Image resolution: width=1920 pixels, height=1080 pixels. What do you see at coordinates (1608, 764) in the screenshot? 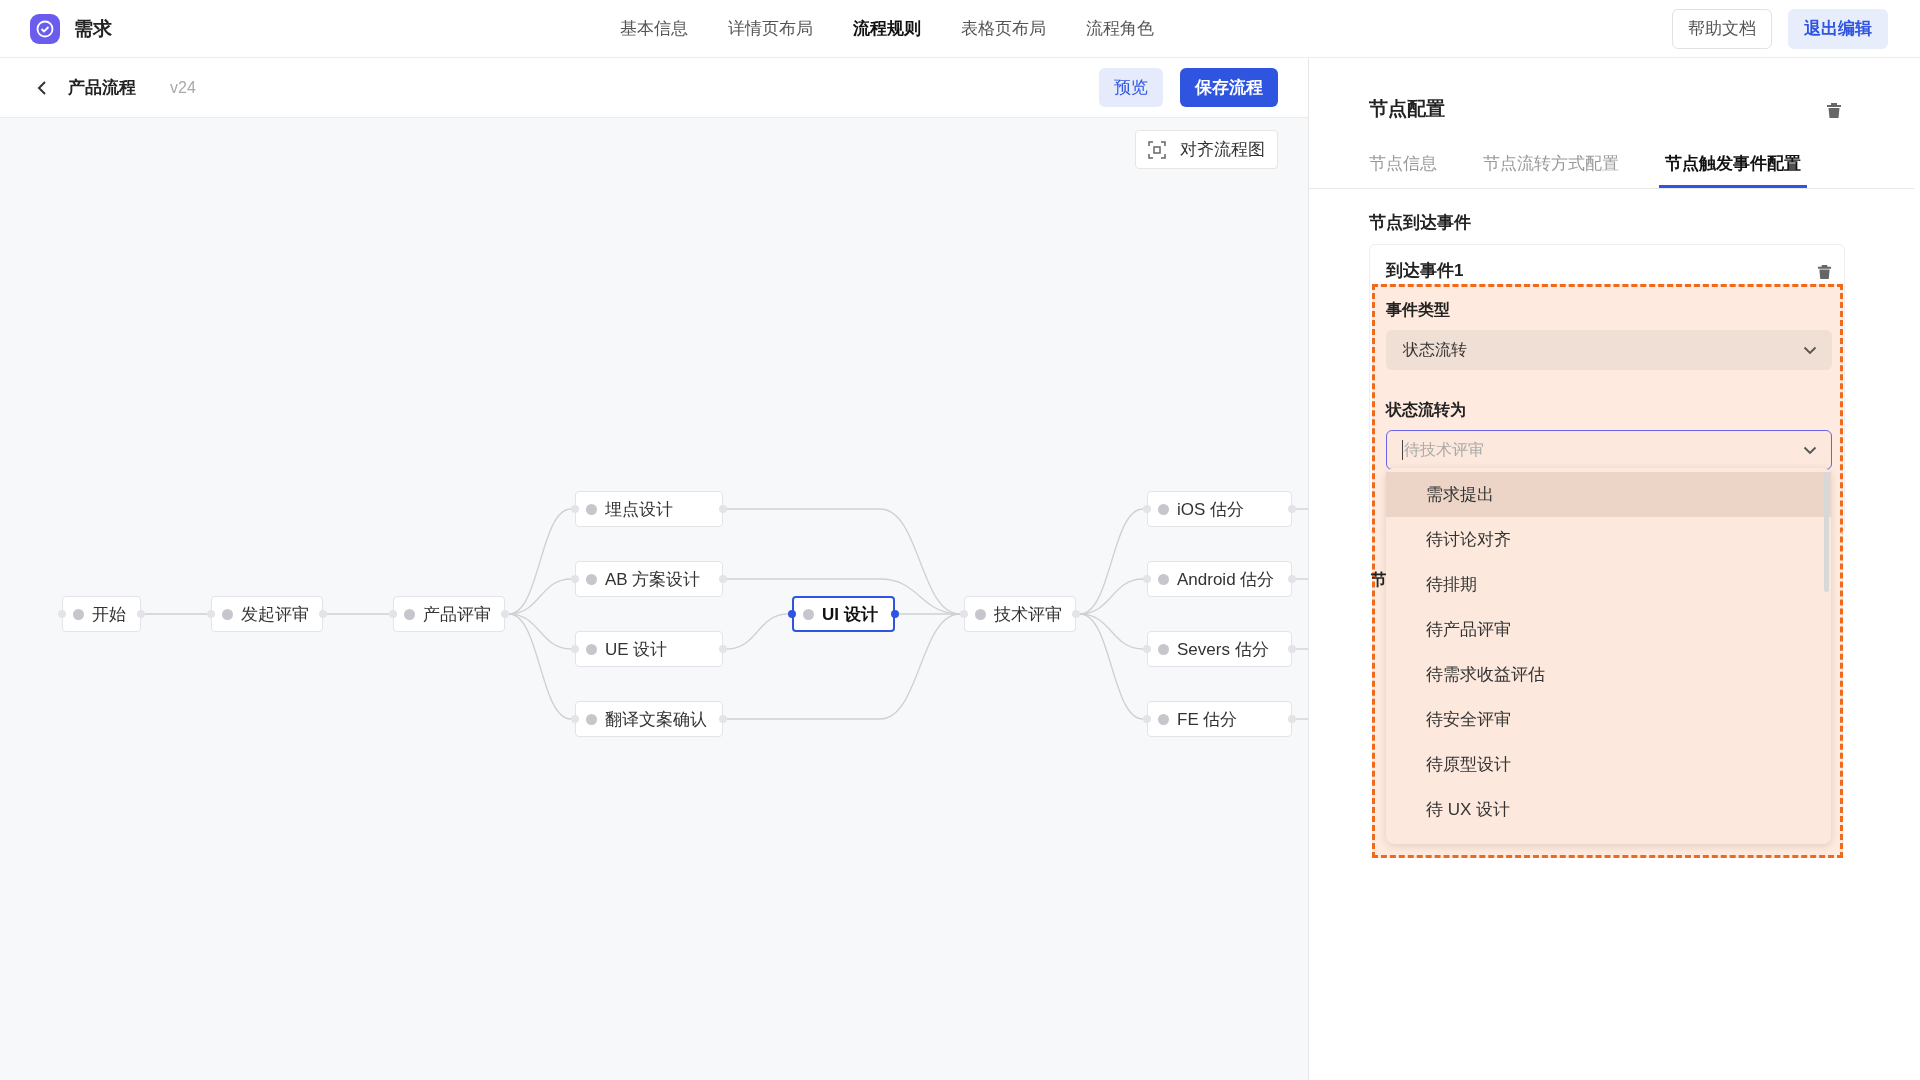
I see `dropdown-option: 待原型设计` at bounding box center [1608, 764].